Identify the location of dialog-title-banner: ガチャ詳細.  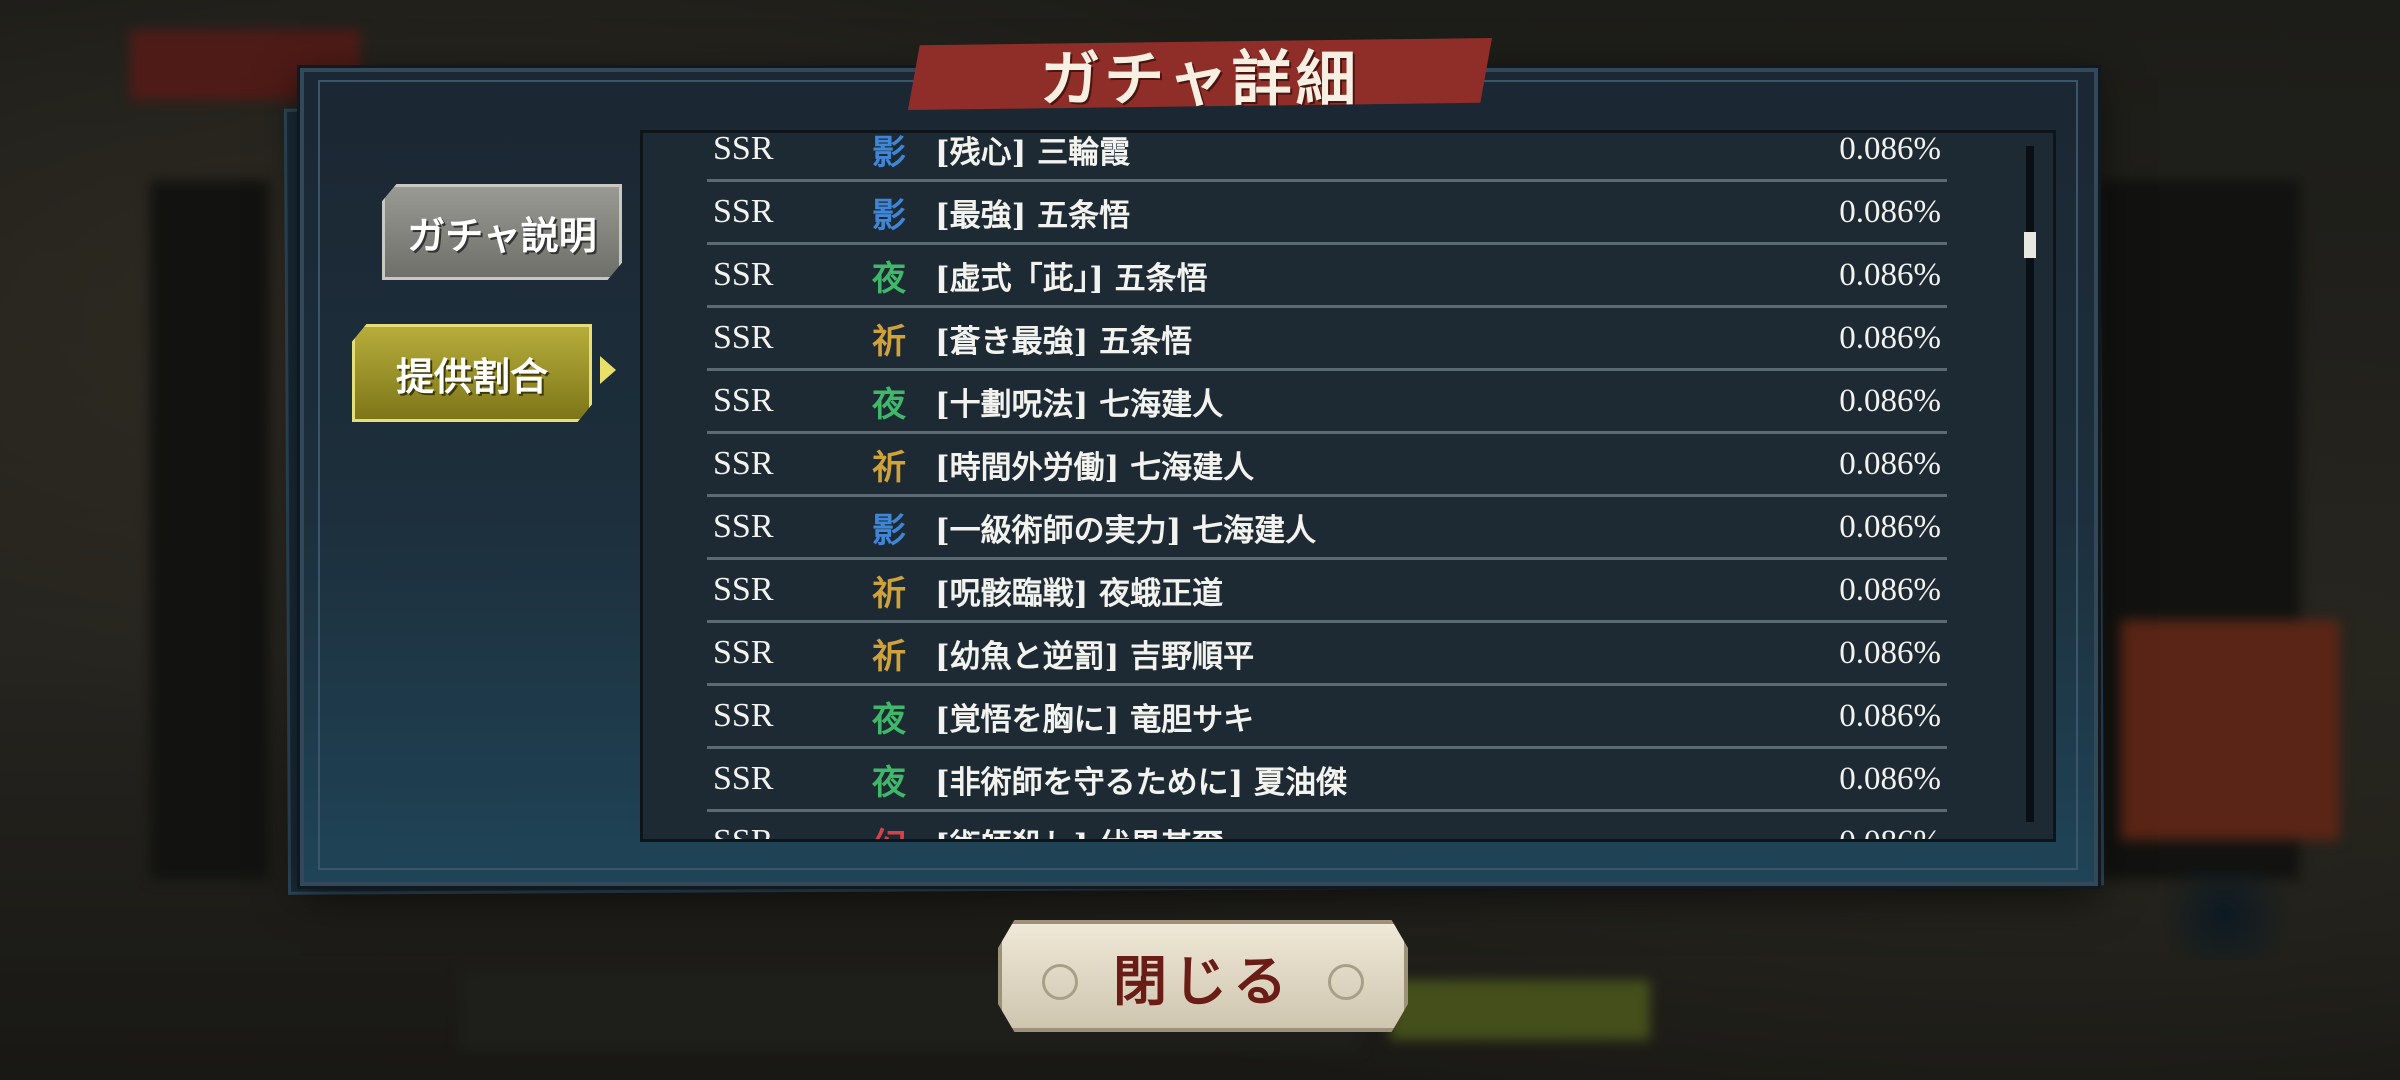
(1200, 74).